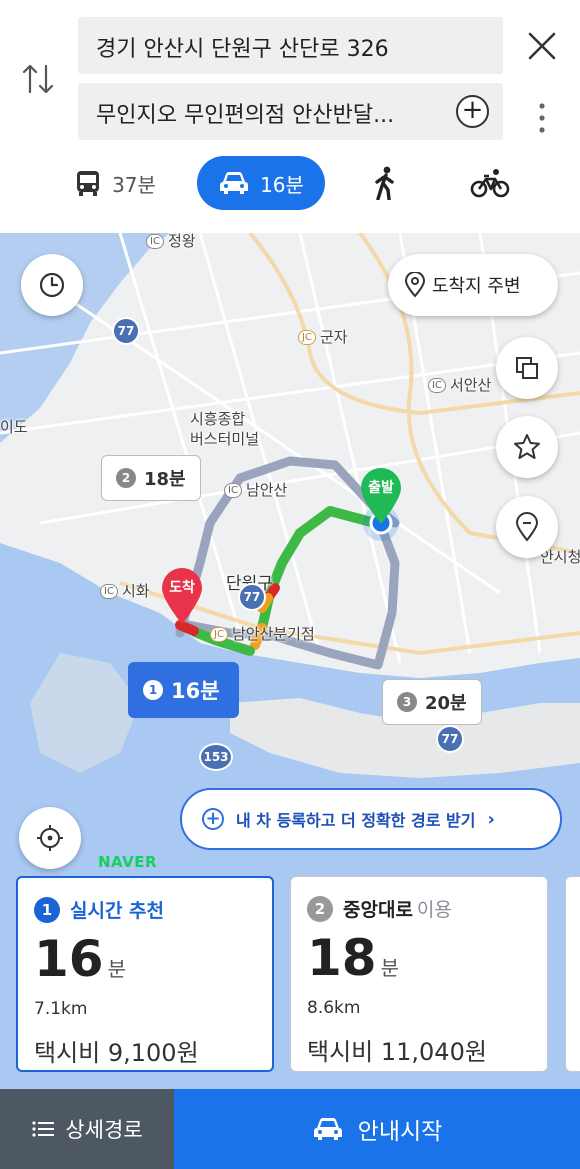 Image resolution: width=580 pixels, height=1169 pixels. Describe the element at coordinates (88, 183) in the screenshot. I see `bus-icon` at that location.